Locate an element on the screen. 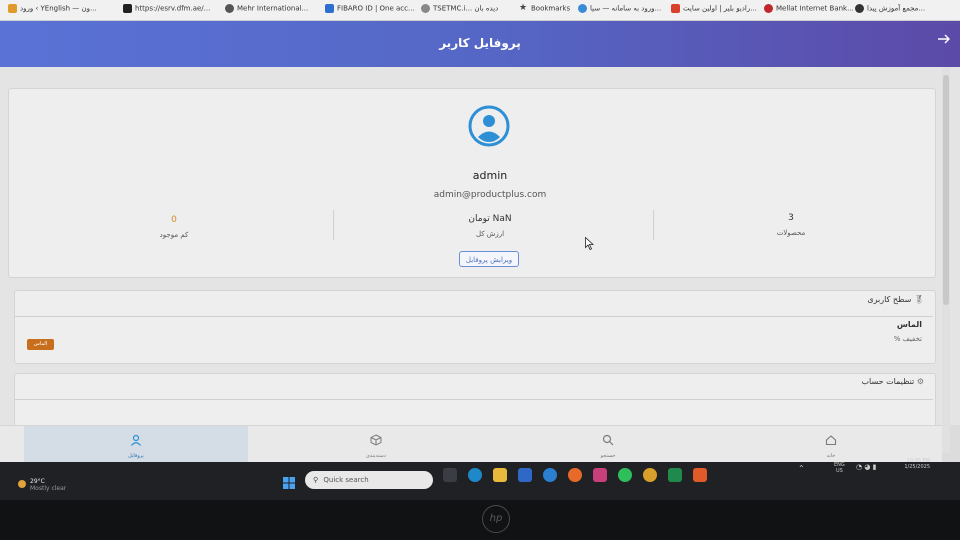 This screenshot has width=960, height=540. tray-language: ENG US is located at coordinates (839, 468).